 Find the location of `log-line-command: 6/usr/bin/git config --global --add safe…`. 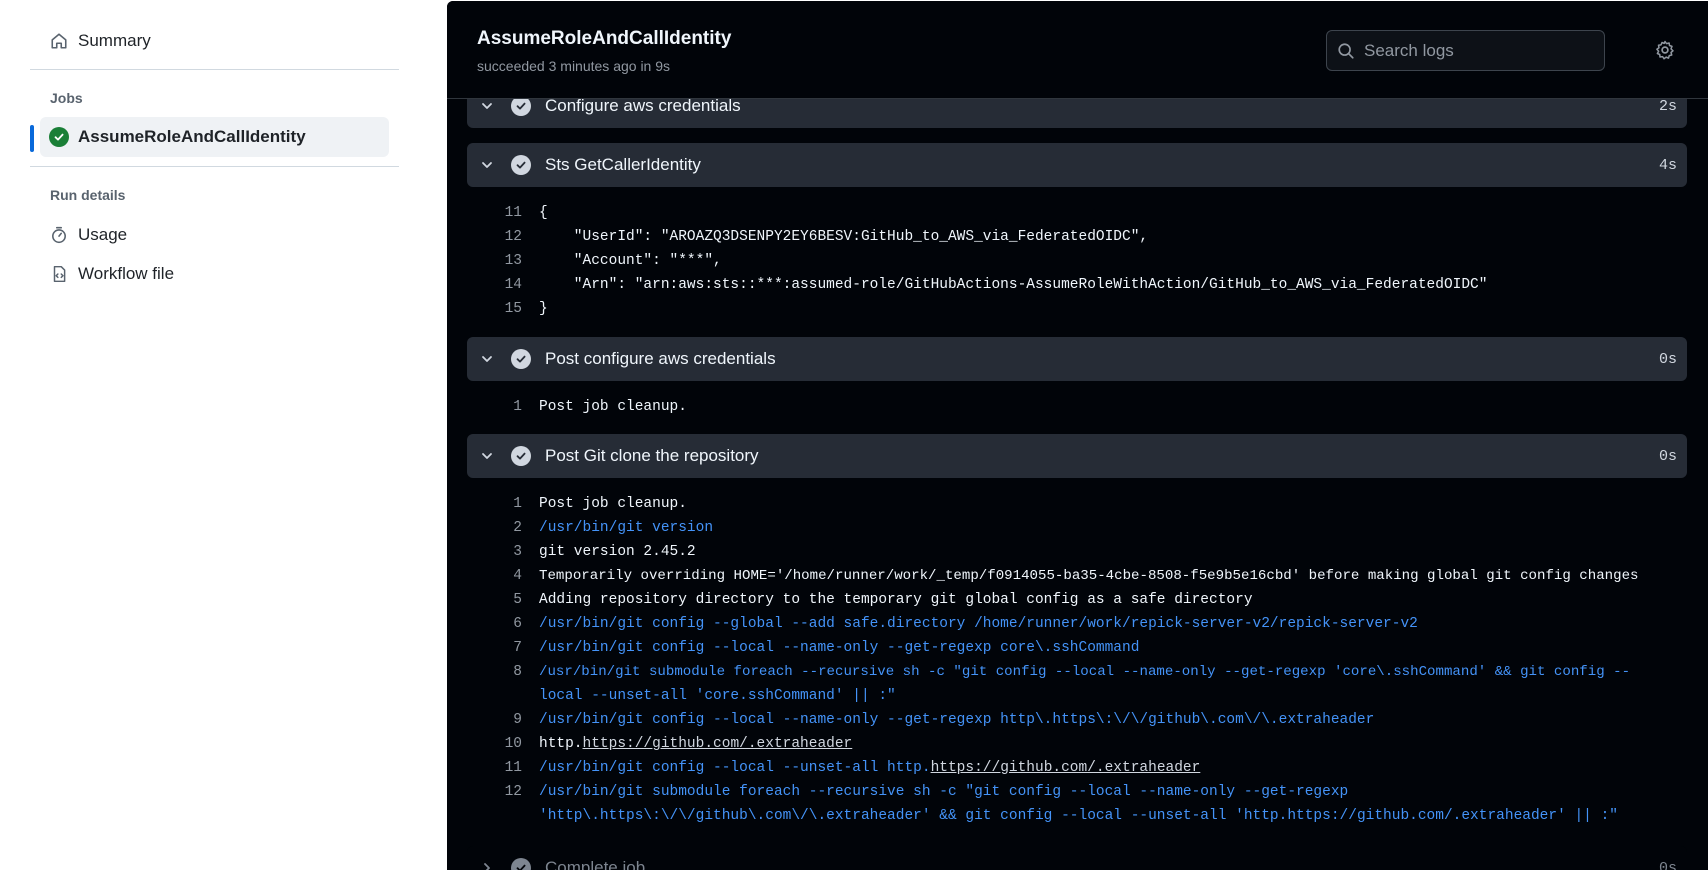

log-line-command: 6/usr/bin/git config --global --add safe… is located at coordinates (1082, 624).